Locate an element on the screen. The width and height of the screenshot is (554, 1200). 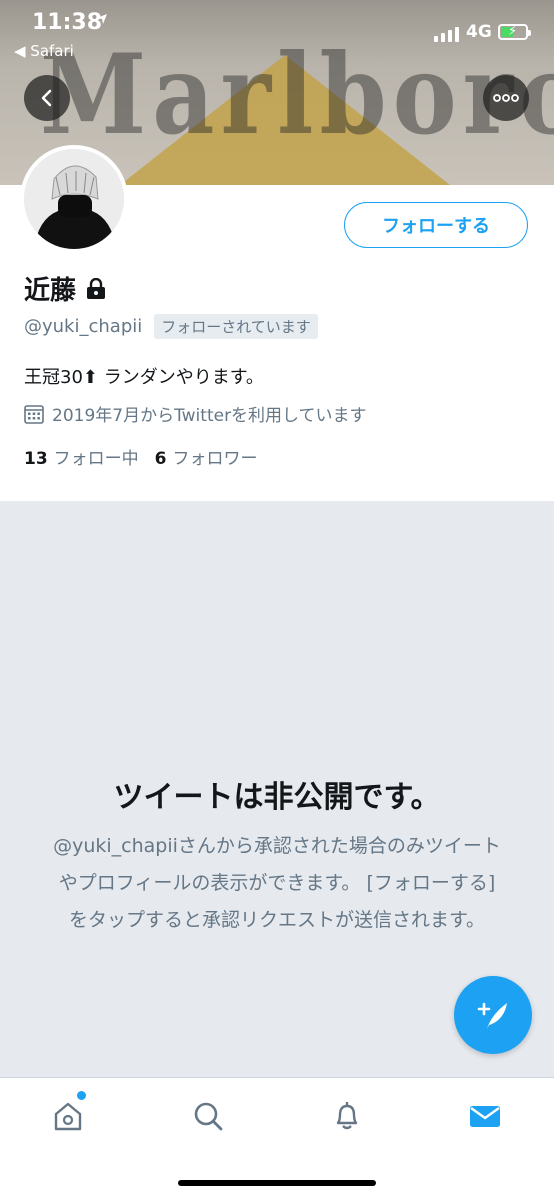
display-name: 近藤 is located at coordinates (50, 291).